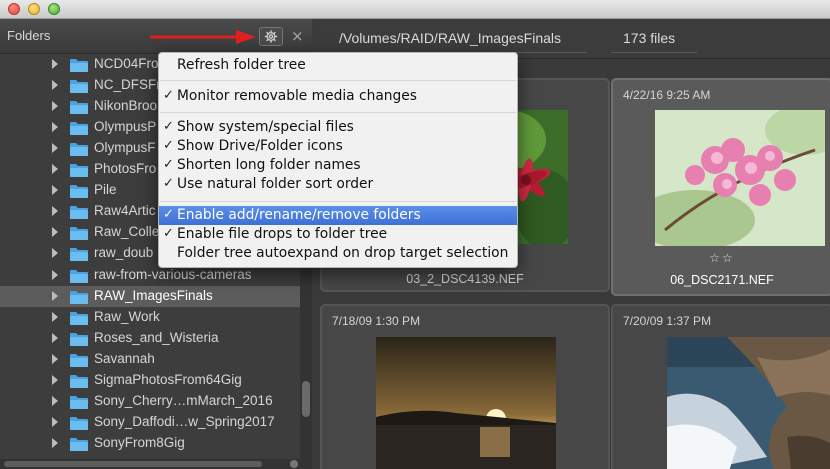  Describe the element at coordinates (203, 37) in the screenshot. I see `red-arrow-icon` at that location.